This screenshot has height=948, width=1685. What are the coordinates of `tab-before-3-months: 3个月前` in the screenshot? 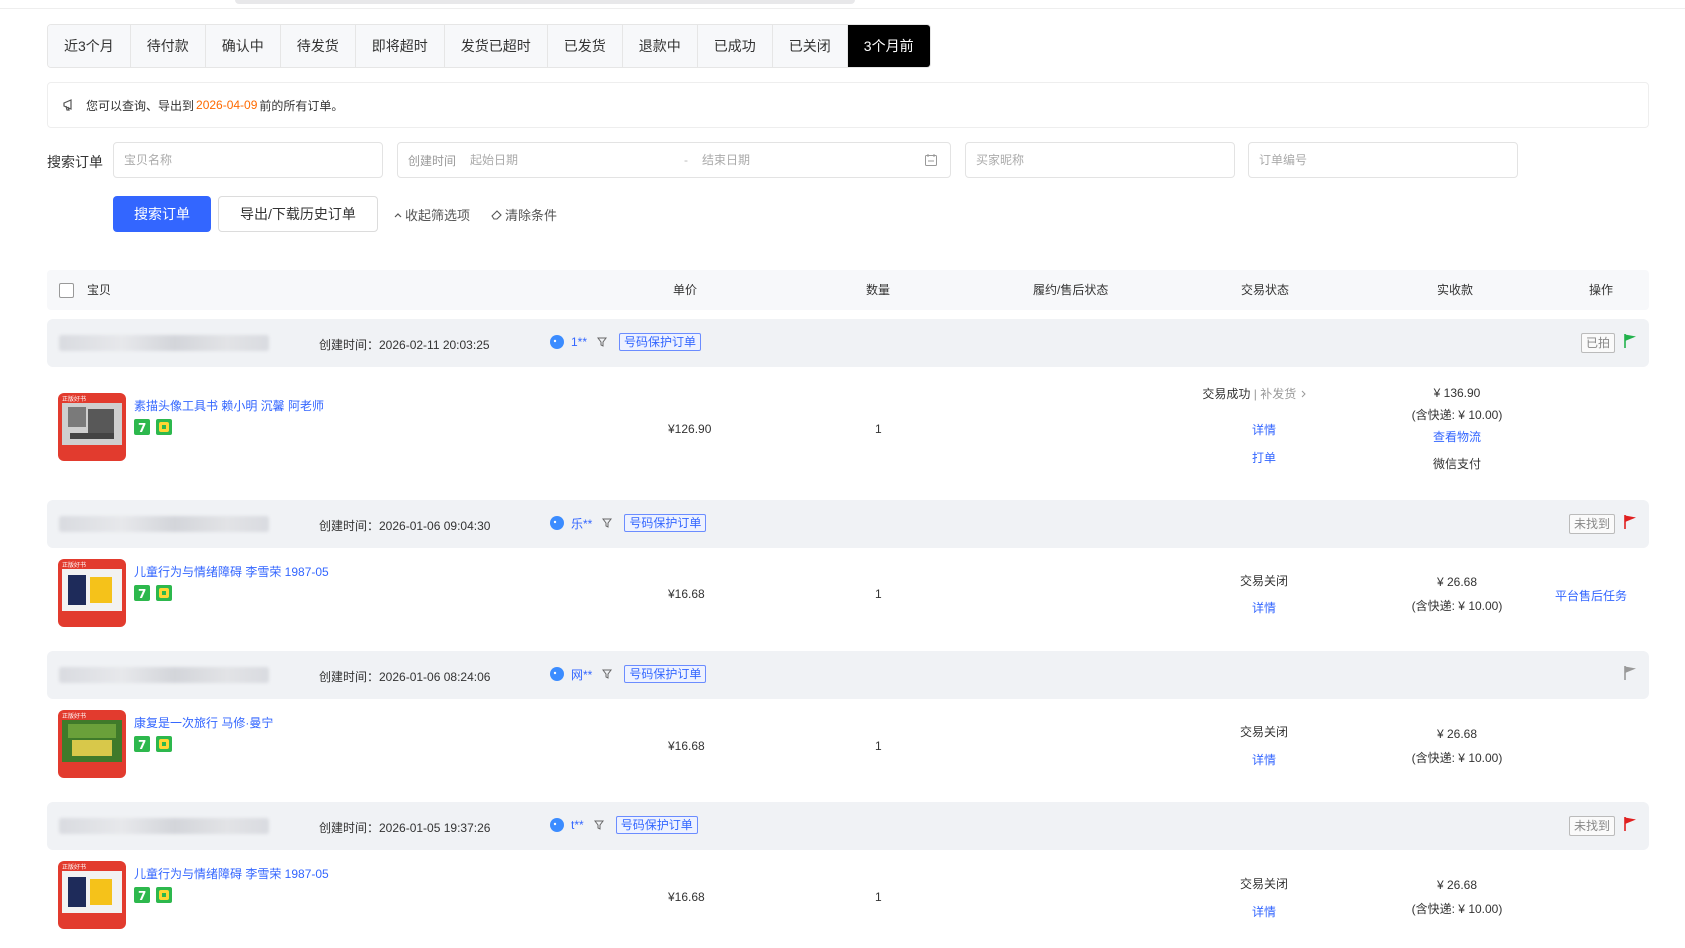 It's located at (888, 46).